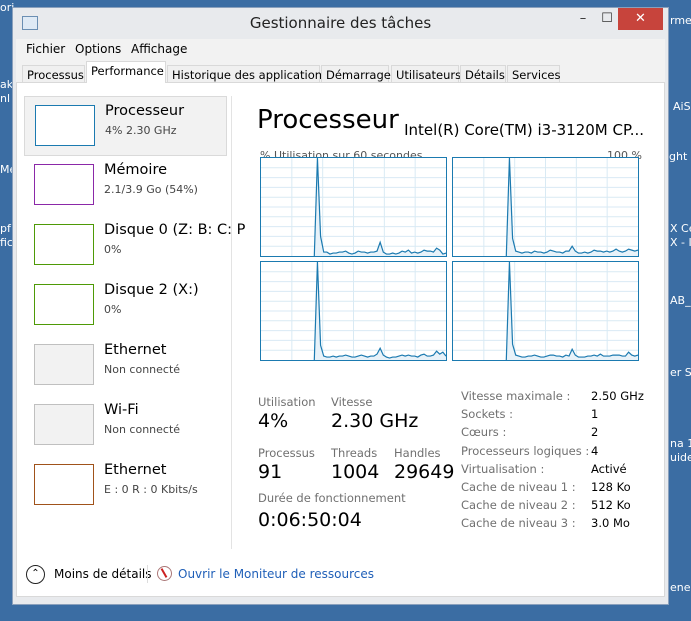  I want to click on spec-label: Vitesse maximale :, so click(516, 396).